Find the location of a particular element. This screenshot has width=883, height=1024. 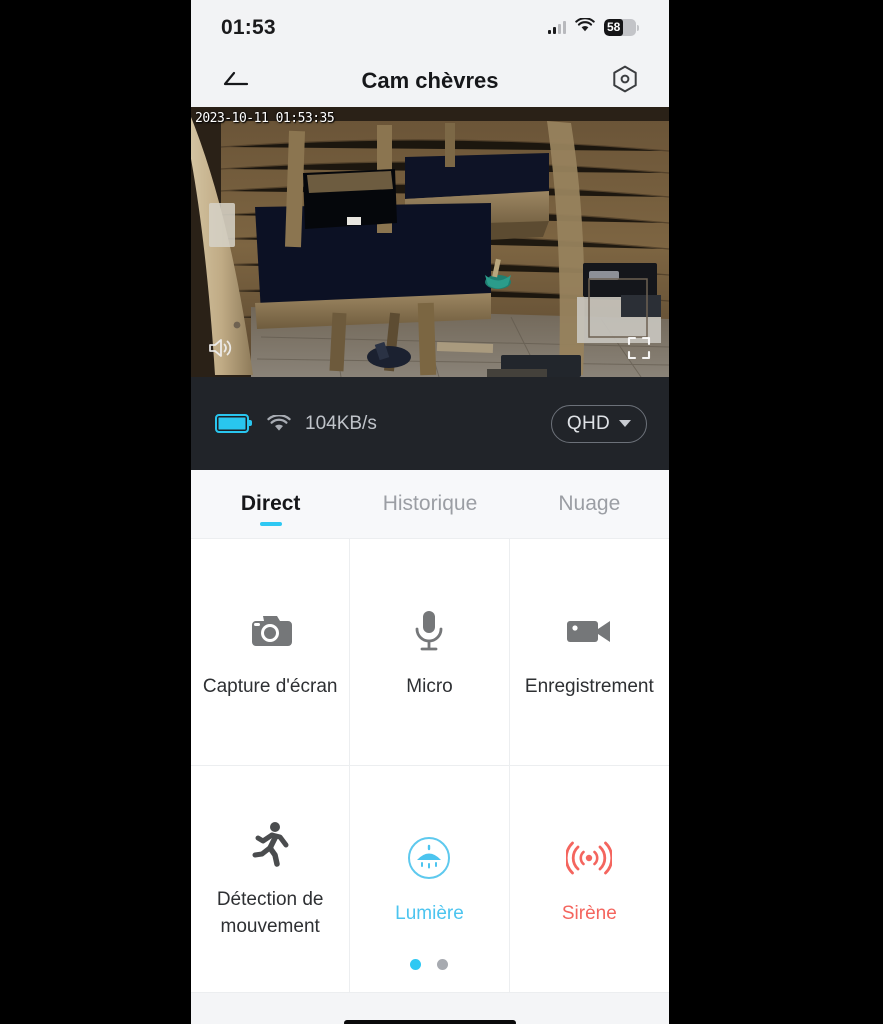

cellular-signal-icon is located at coordinates (557, 27).